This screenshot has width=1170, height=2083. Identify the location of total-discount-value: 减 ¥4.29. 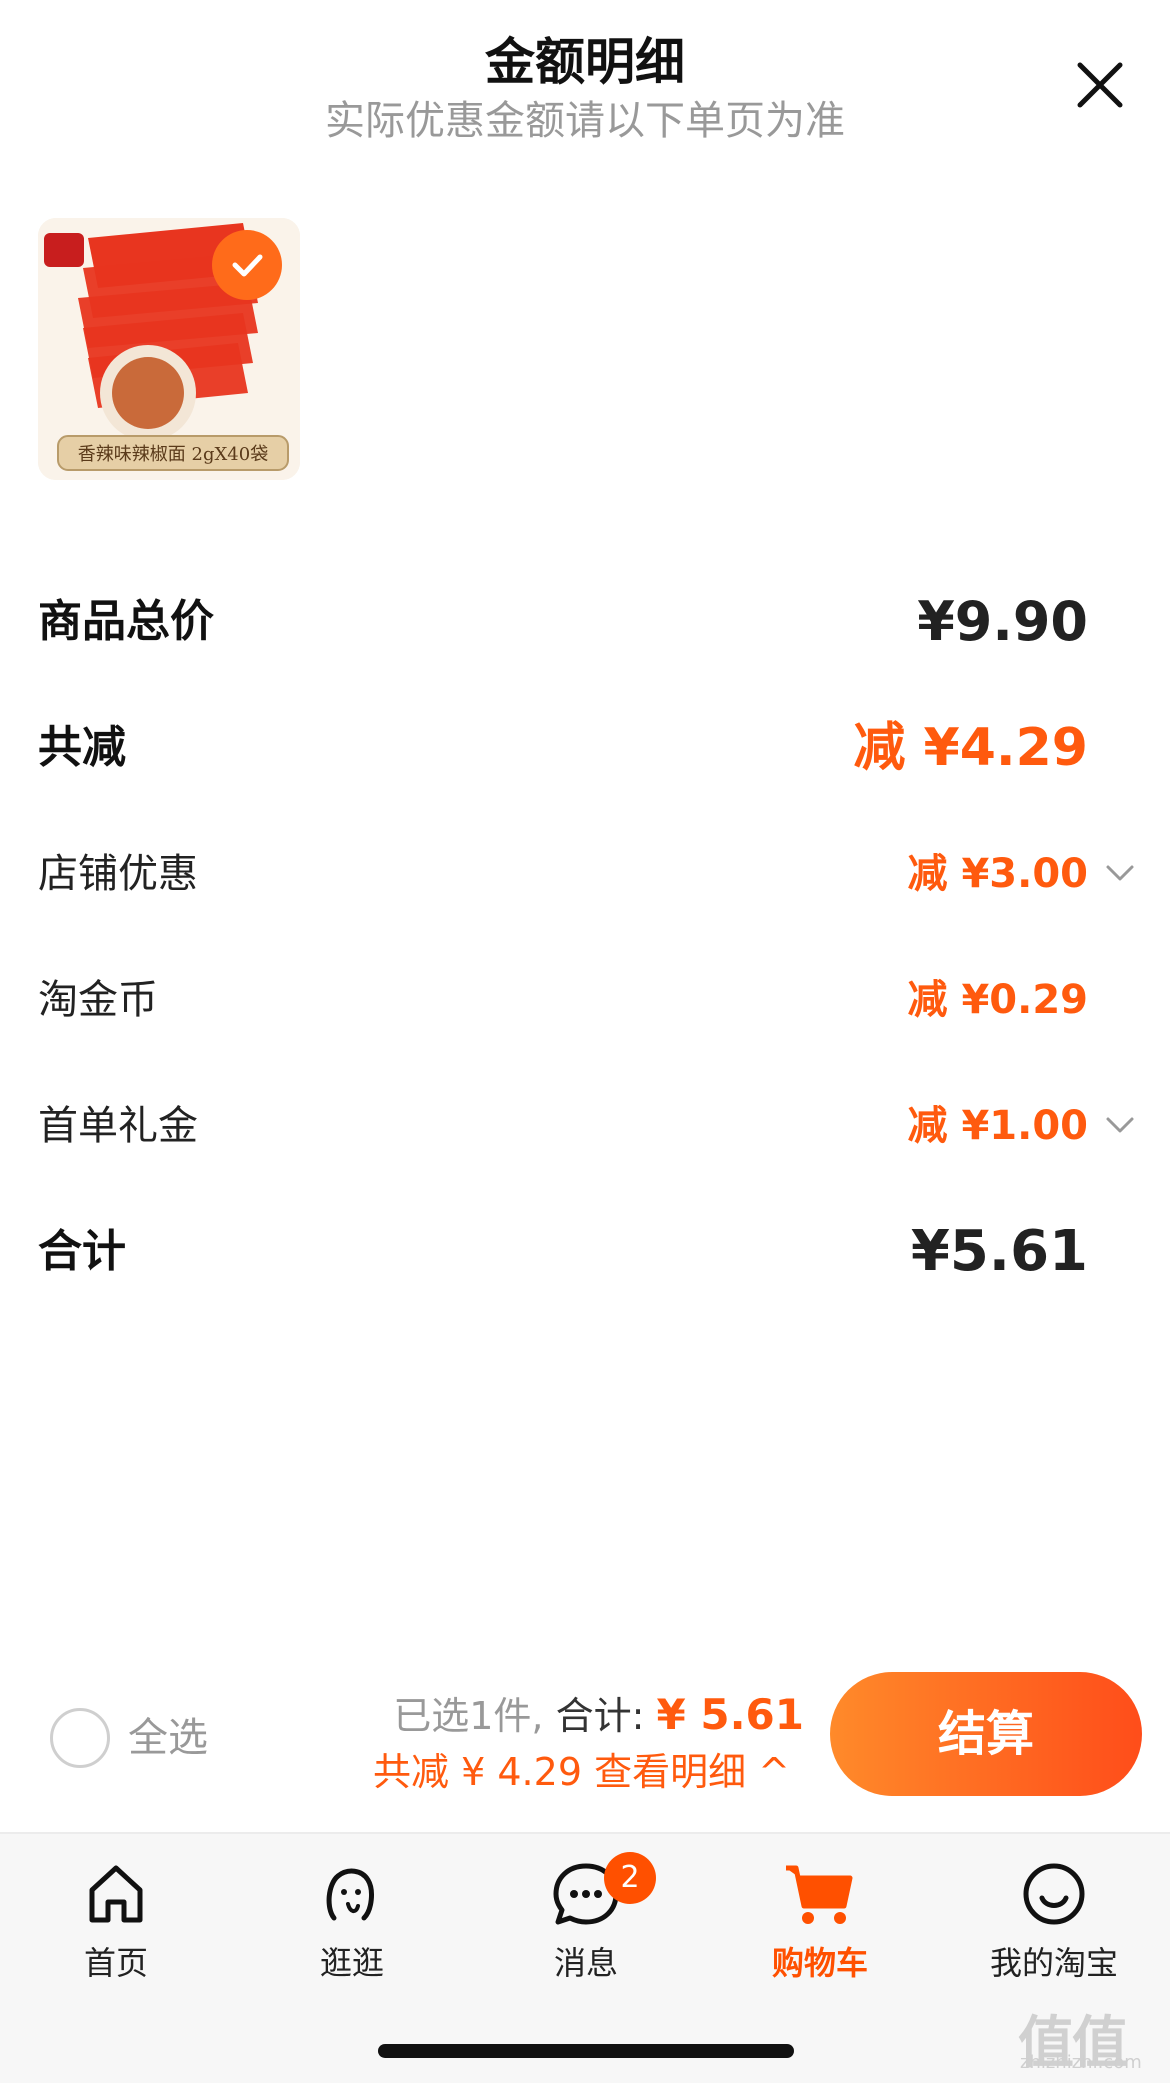
(970, 748).